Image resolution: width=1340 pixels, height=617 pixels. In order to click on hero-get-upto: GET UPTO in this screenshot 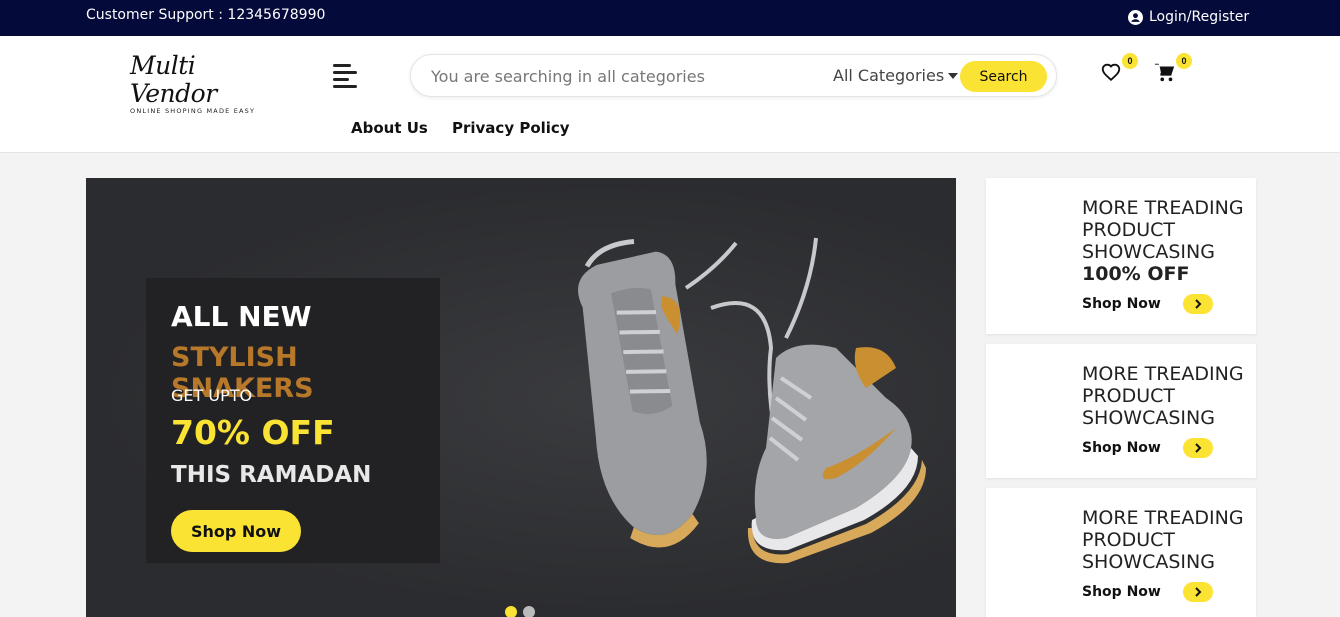, I will do `click(212, 395)`.